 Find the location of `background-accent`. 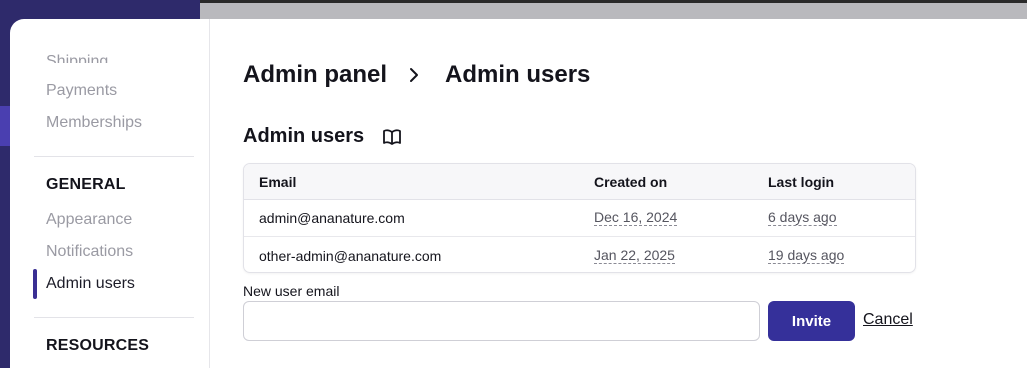

background-accent is located at coordinates (5, 126).